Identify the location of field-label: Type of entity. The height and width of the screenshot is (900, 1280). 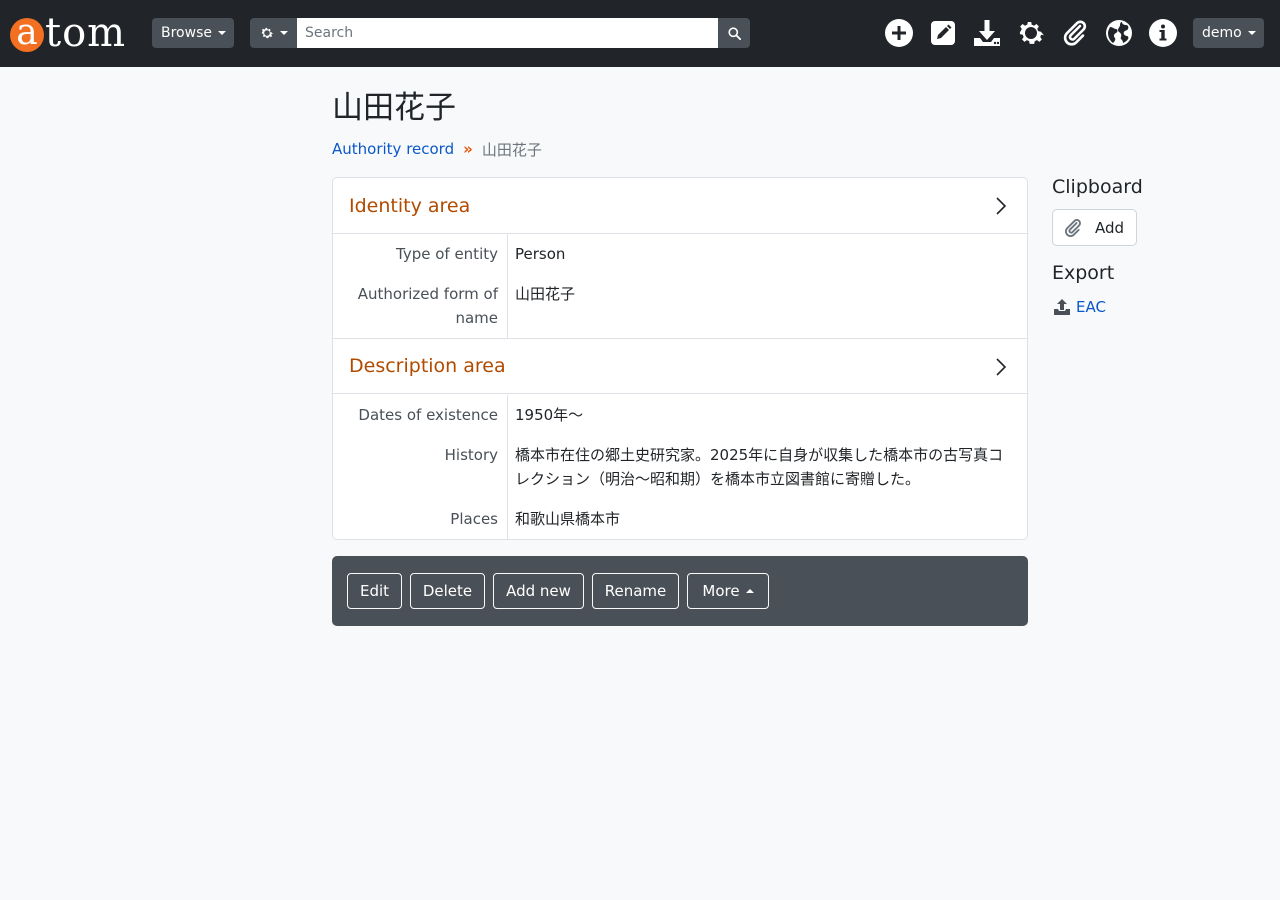
(447, 254).